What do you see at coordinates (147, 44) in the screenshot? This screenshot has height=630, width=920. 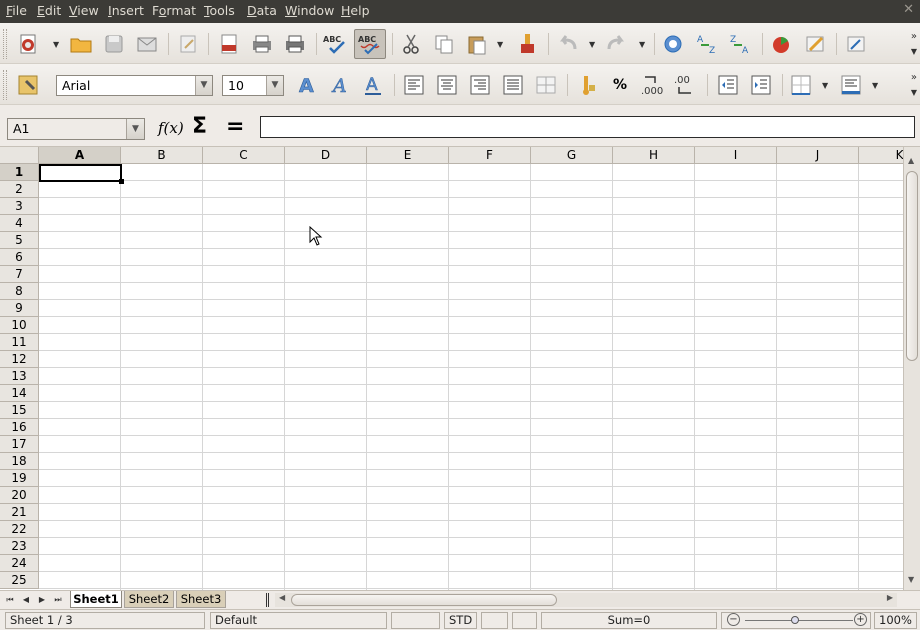 I see `email-icon` at bounding box center [147, 44].